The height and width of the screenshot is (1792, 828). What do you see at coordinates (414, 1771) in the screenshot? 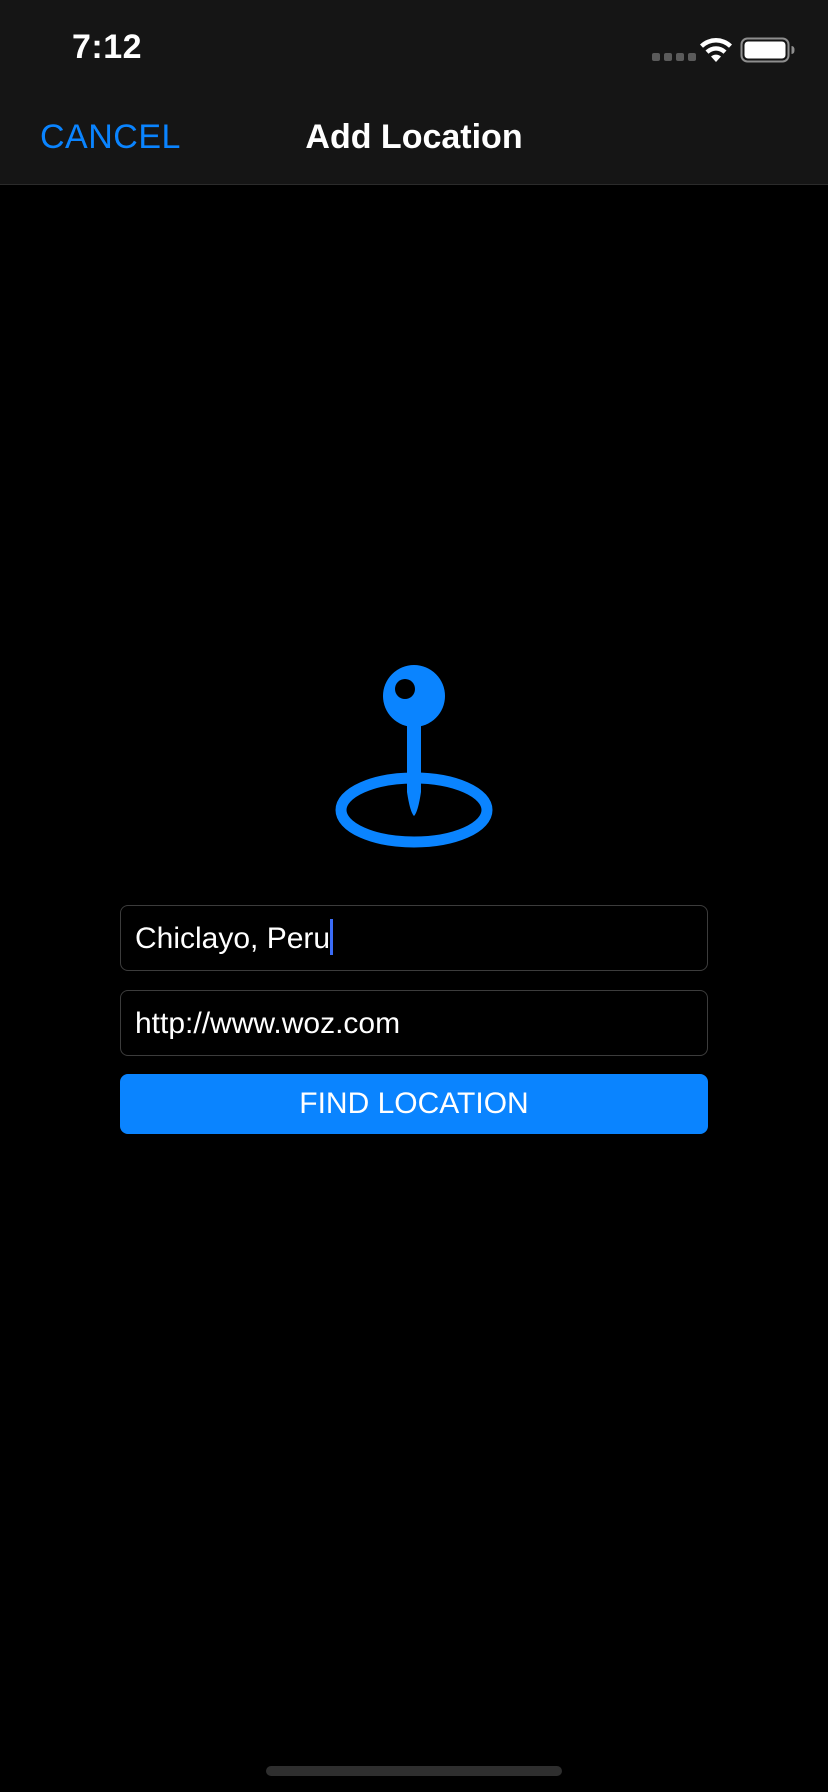
I see `home-indicator` at bounding box center [414, 1771].